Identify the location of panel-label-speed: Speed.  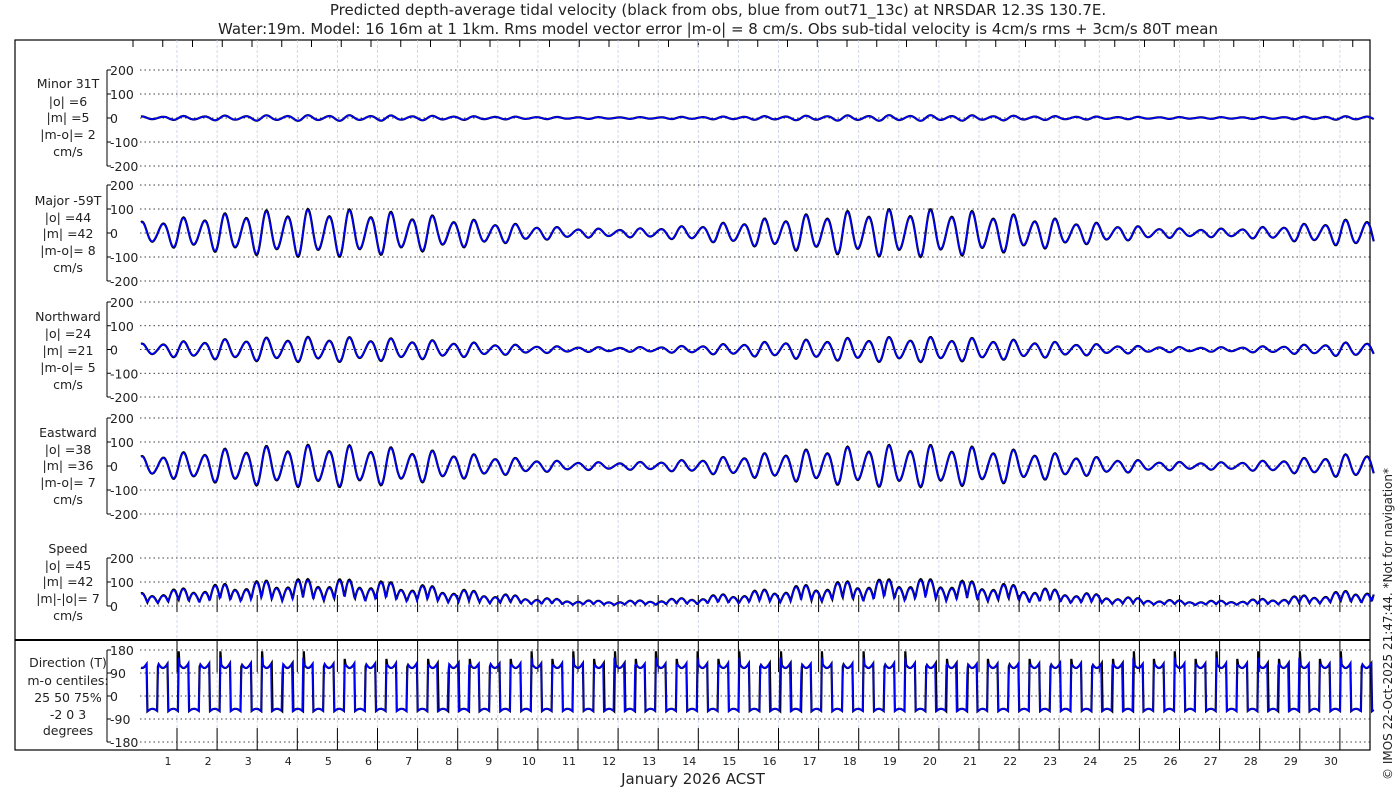
(67, 548).